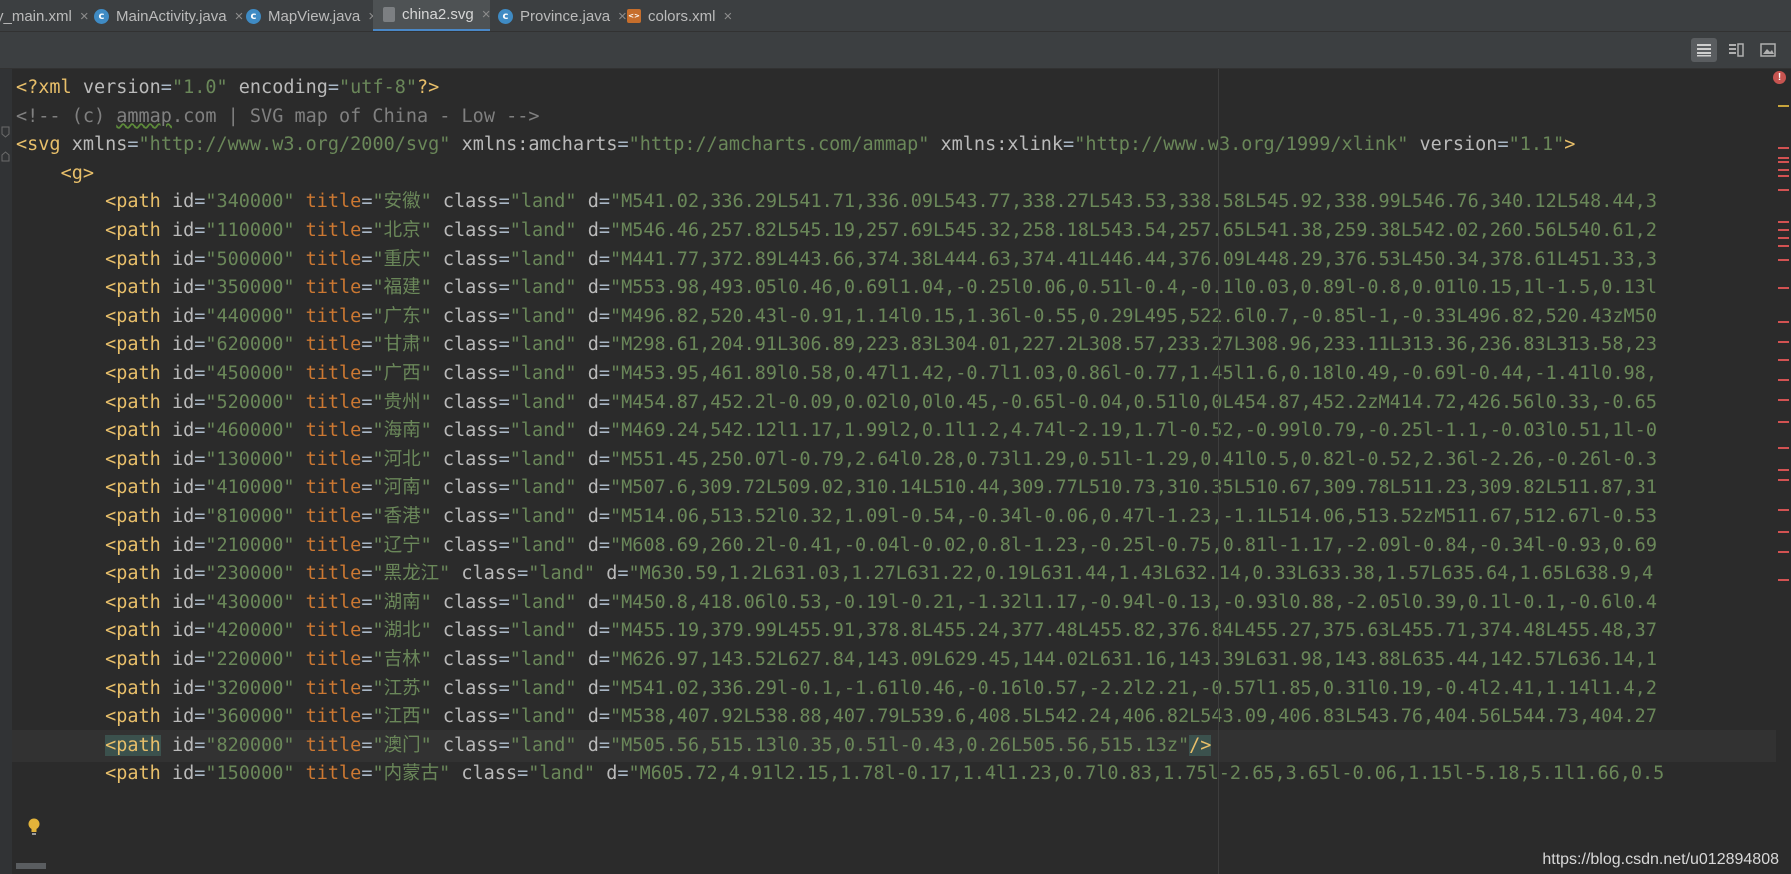  Describe the element at coordinates (250, 688) in the screenshot. I see `code-token: "320000"` at that location.